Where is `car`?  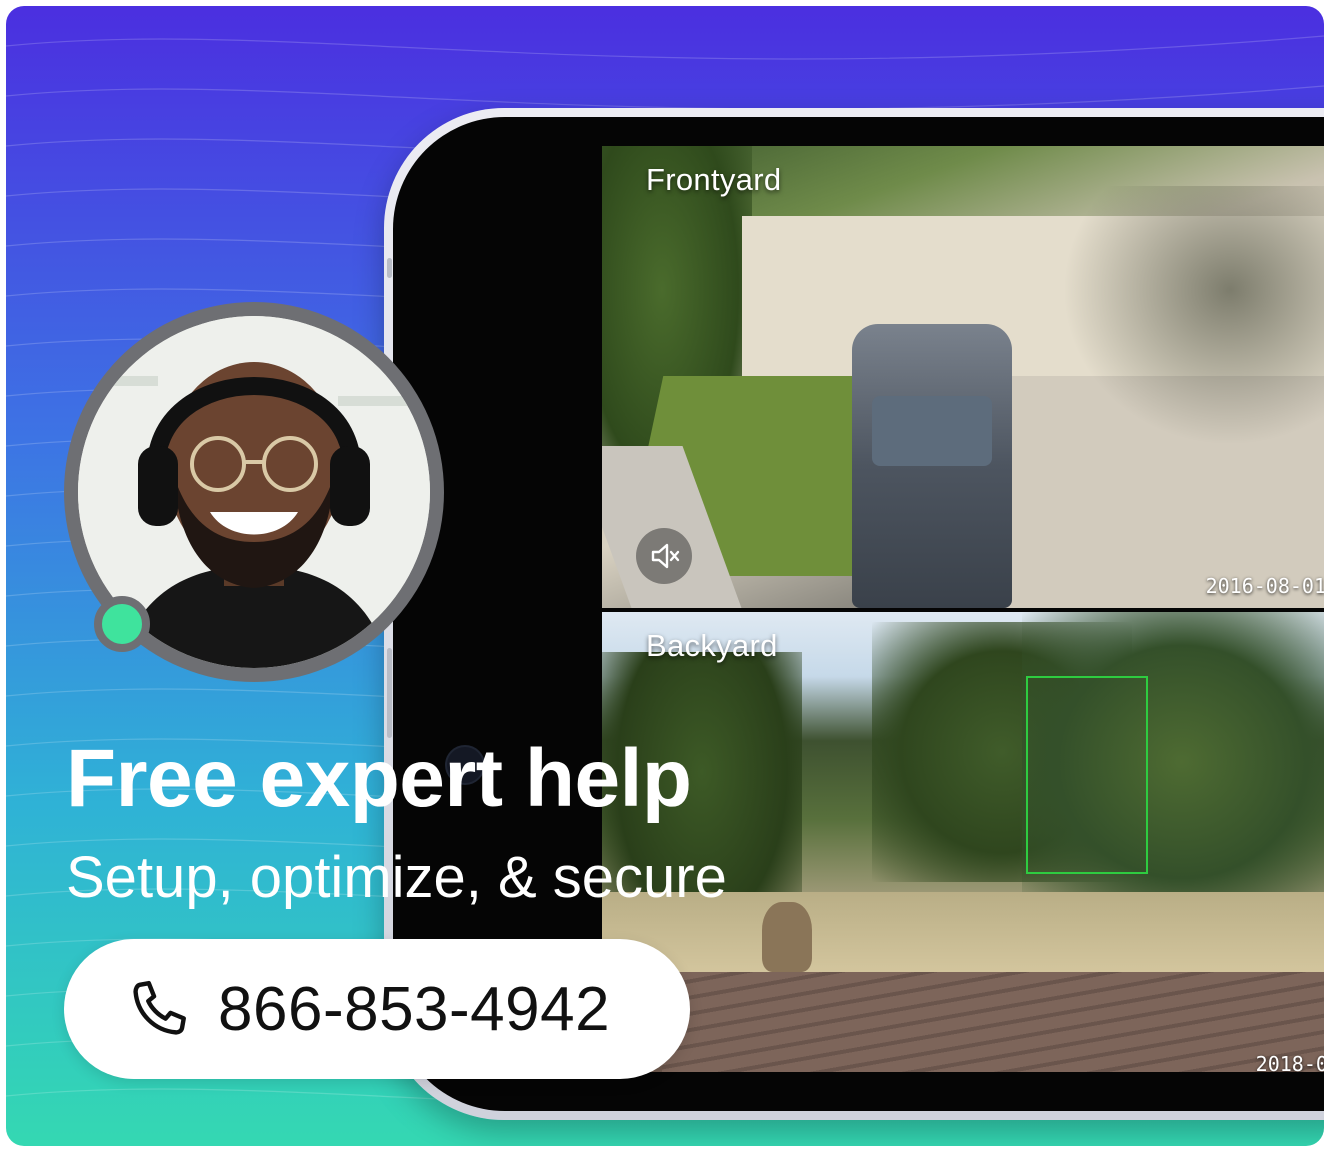 car is located at coordinates (932, 466).